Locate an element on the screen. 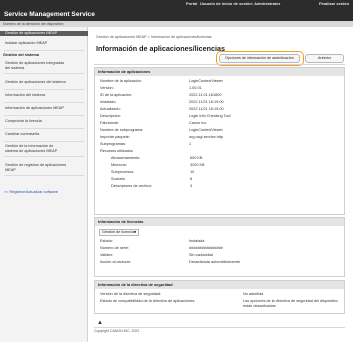 This screenshot has height=342, width=353. row-label: Número de serie: is located at coordinates (115, 248).